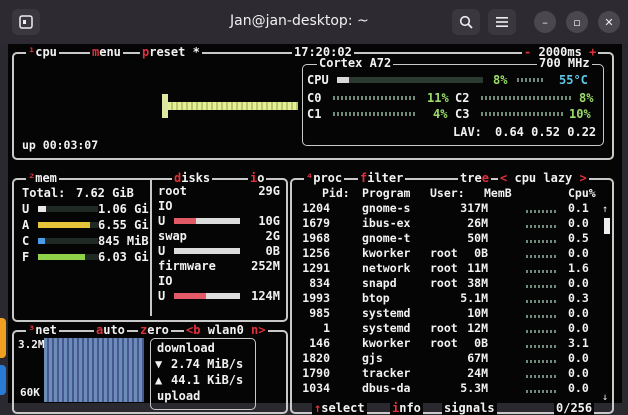 The width and height of the screenshot is (628, 415). I want to click on tree-tab: tree, so click(474, 178).